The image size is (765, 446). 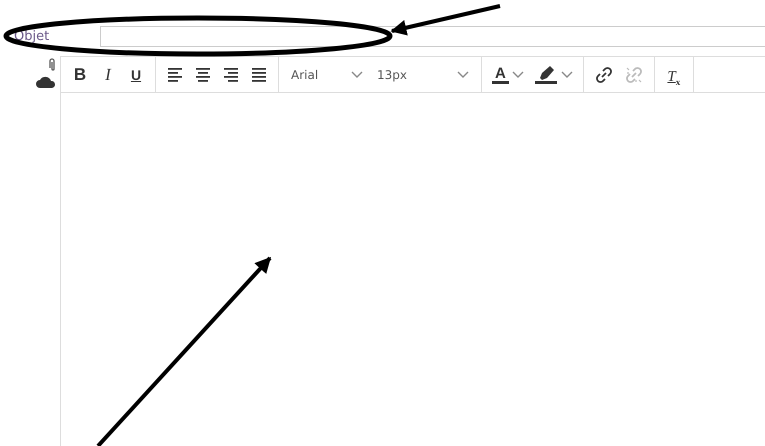 I want to click on underline-button: U, so click(x=136, y=74).